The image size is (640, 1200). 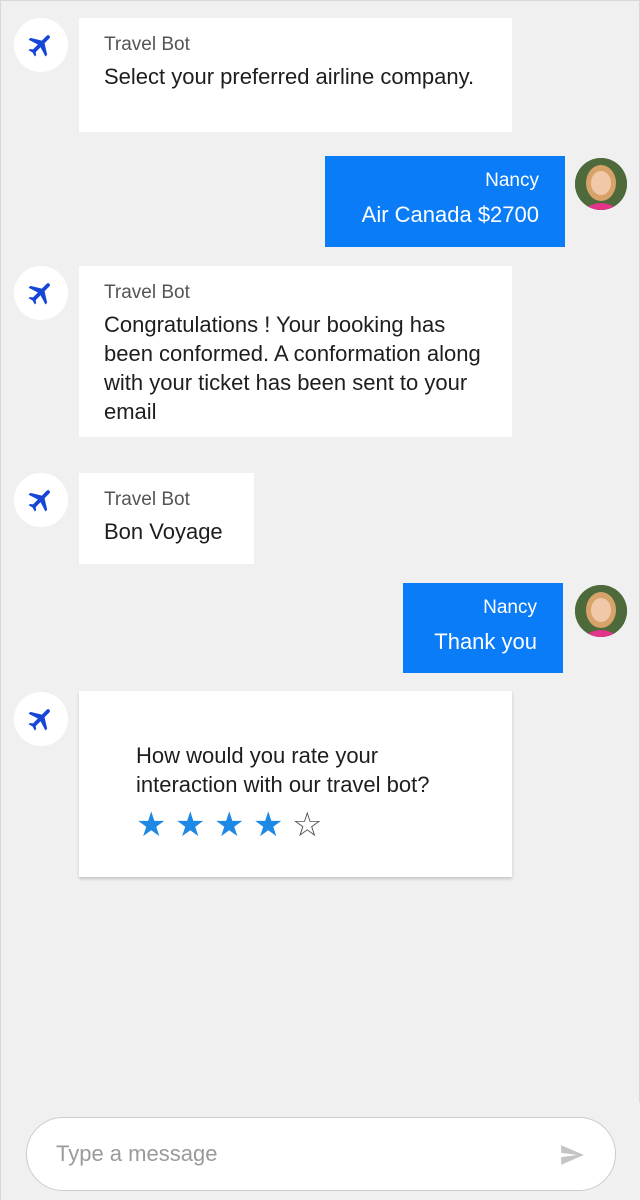 What do you see at coordinates (483, 628) in the screenshot?
I see `user-message: Nancy Thank you` at bounding box center [483, 628].